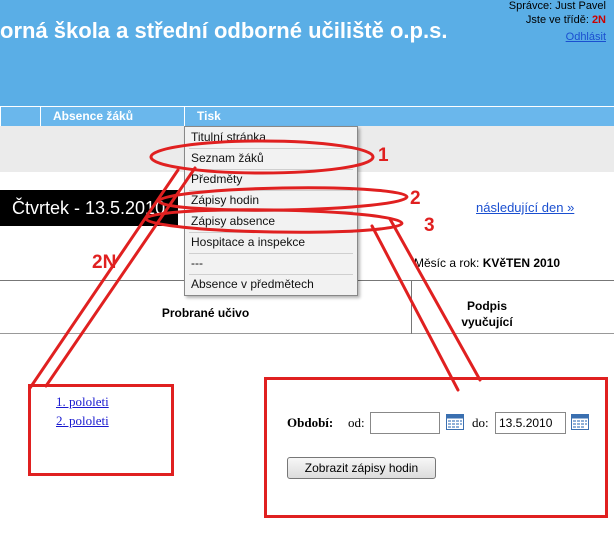 The height and width of the screenshot is (557, 614). Describe the element at coordinates (598, 20) in the screenshot. I see `class-value: 2N` at that location.